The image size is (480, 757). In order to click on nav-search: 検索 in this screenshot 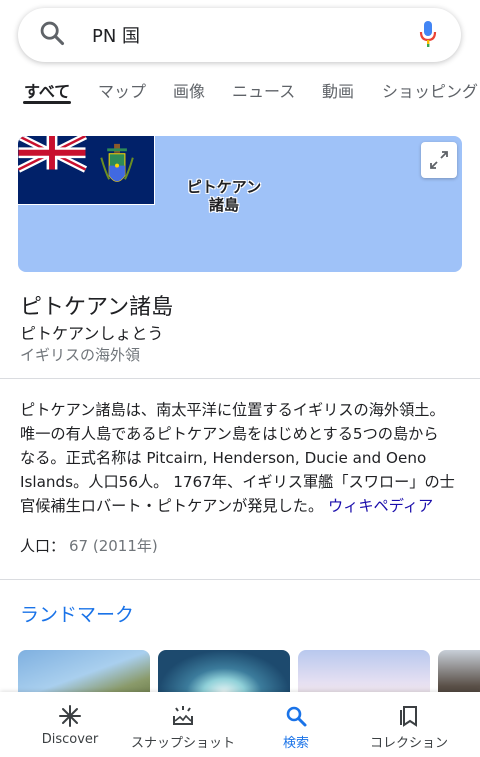, I will do `click(296, 724)`.